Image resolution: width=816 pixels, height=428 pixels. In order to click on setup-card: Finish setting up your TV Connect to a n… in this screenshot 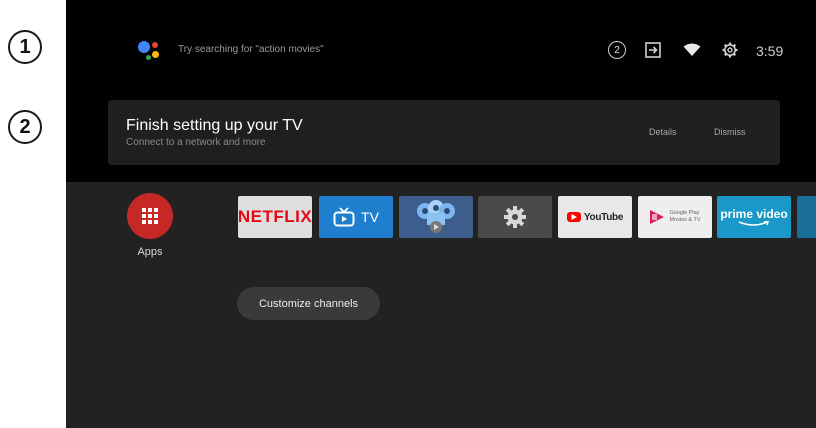, I will do `click(444, 132)`.